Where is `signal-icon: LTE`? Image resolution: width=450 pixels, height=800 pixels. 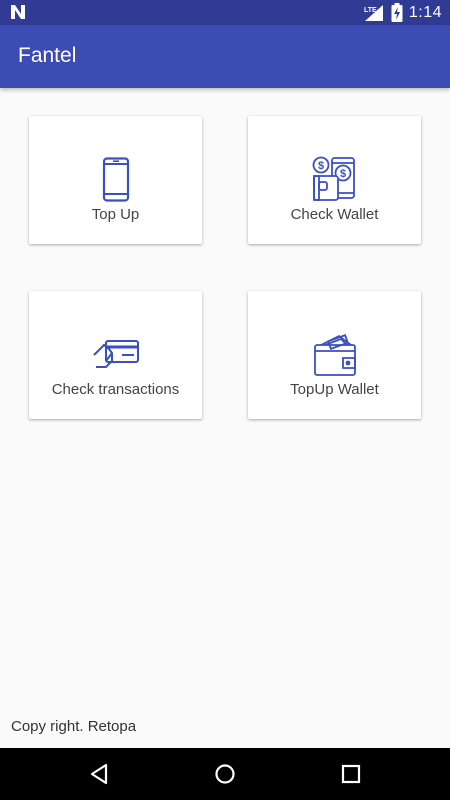 signal-icon: LTE is located at coordinates (373, 12).